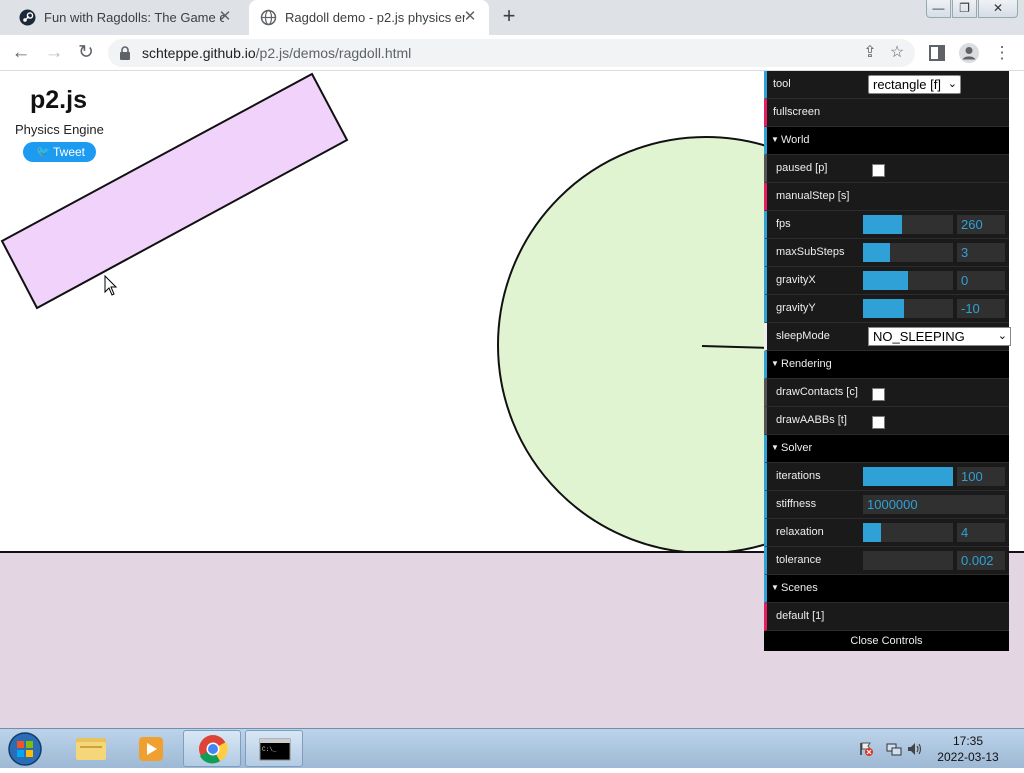 Image resolution: width=1024 pixels, height=773 pixels. What do you see at coordinates (58, 100) in the screenshot?
I see `logo-title: p2.js` at bounding box center [58, 100].